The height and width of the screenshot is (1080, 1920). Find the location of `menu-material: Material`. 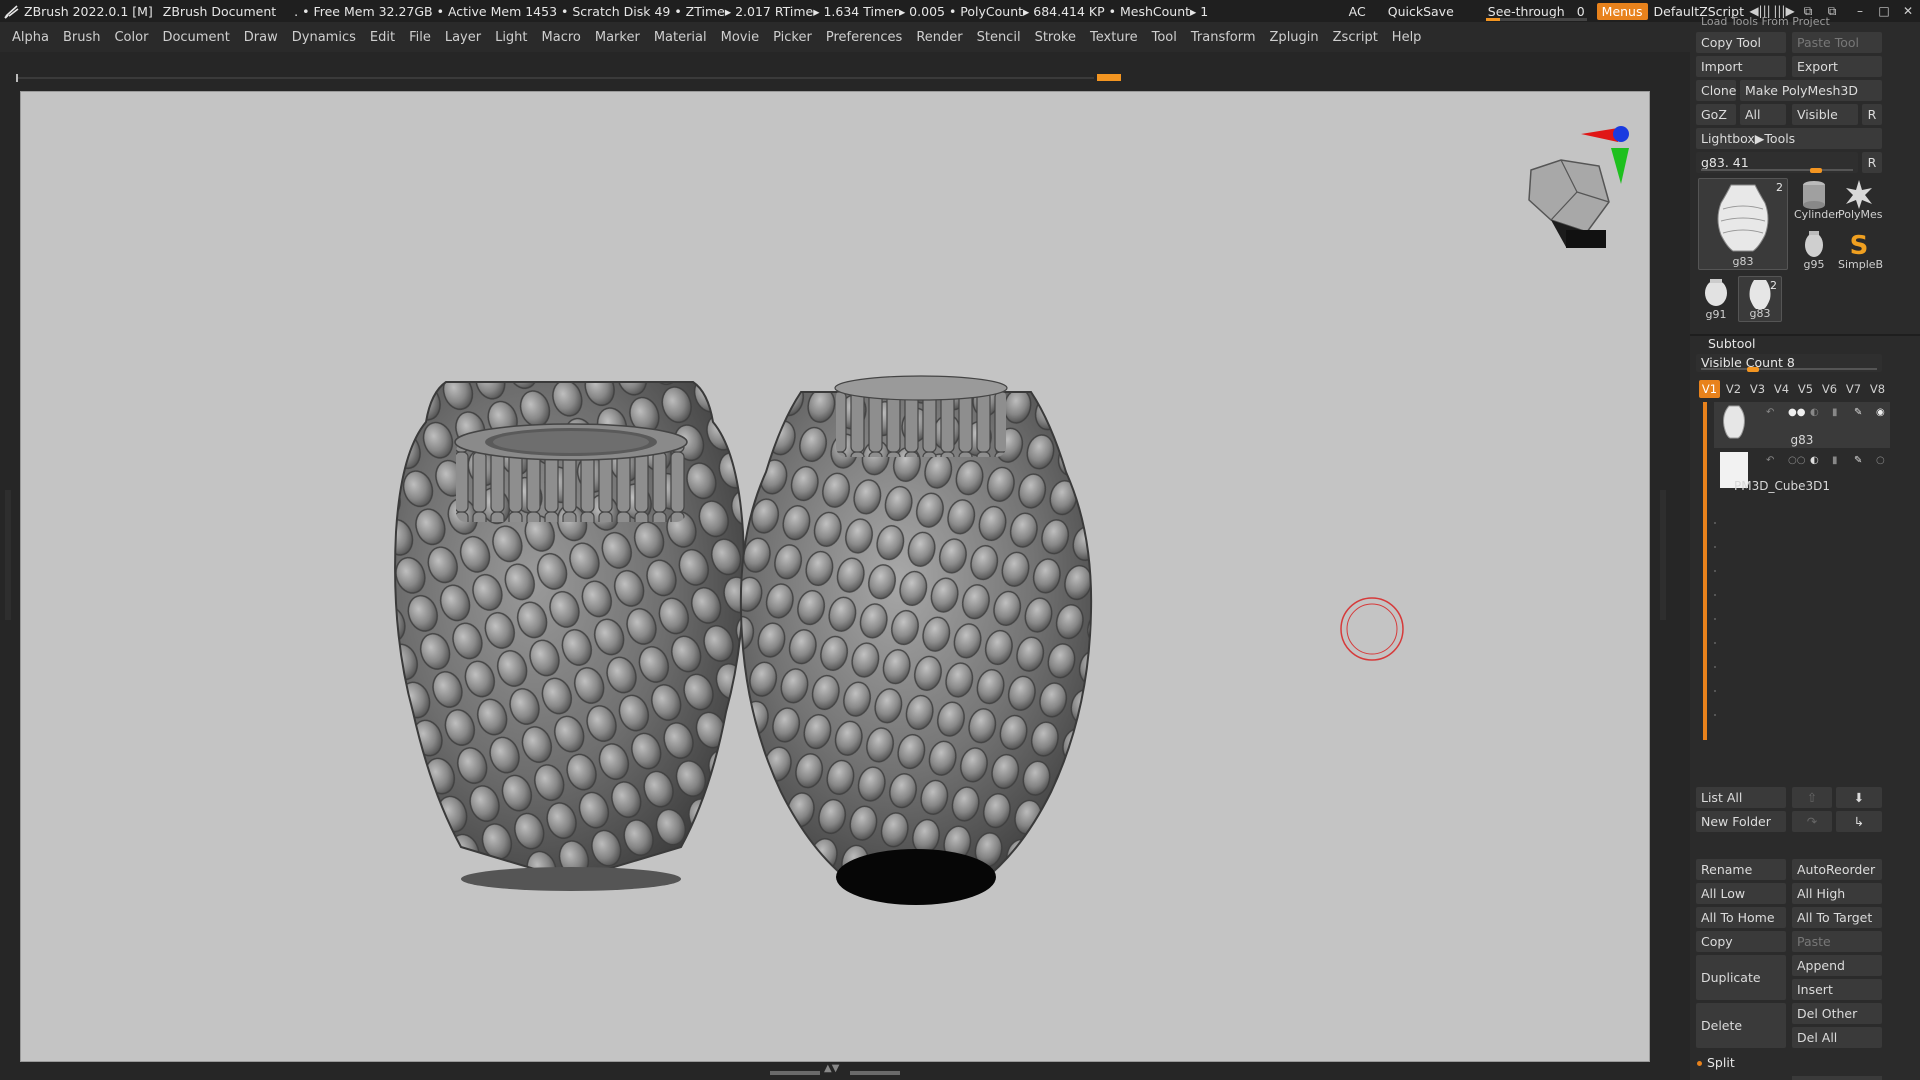

menu-material: Material is located at coordinates (680, 37).